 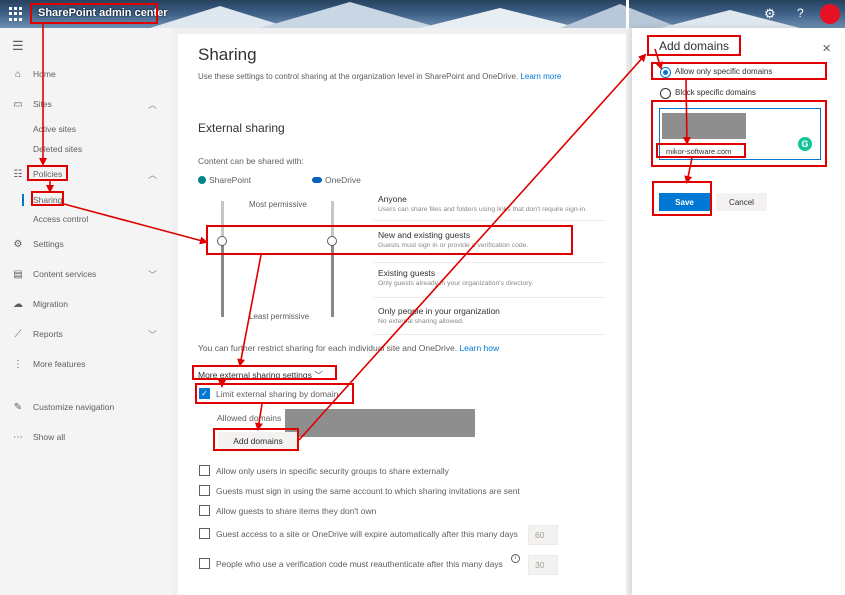 I want to click on more-settings-label: More external sharing settings, so click(x=255, y=375).